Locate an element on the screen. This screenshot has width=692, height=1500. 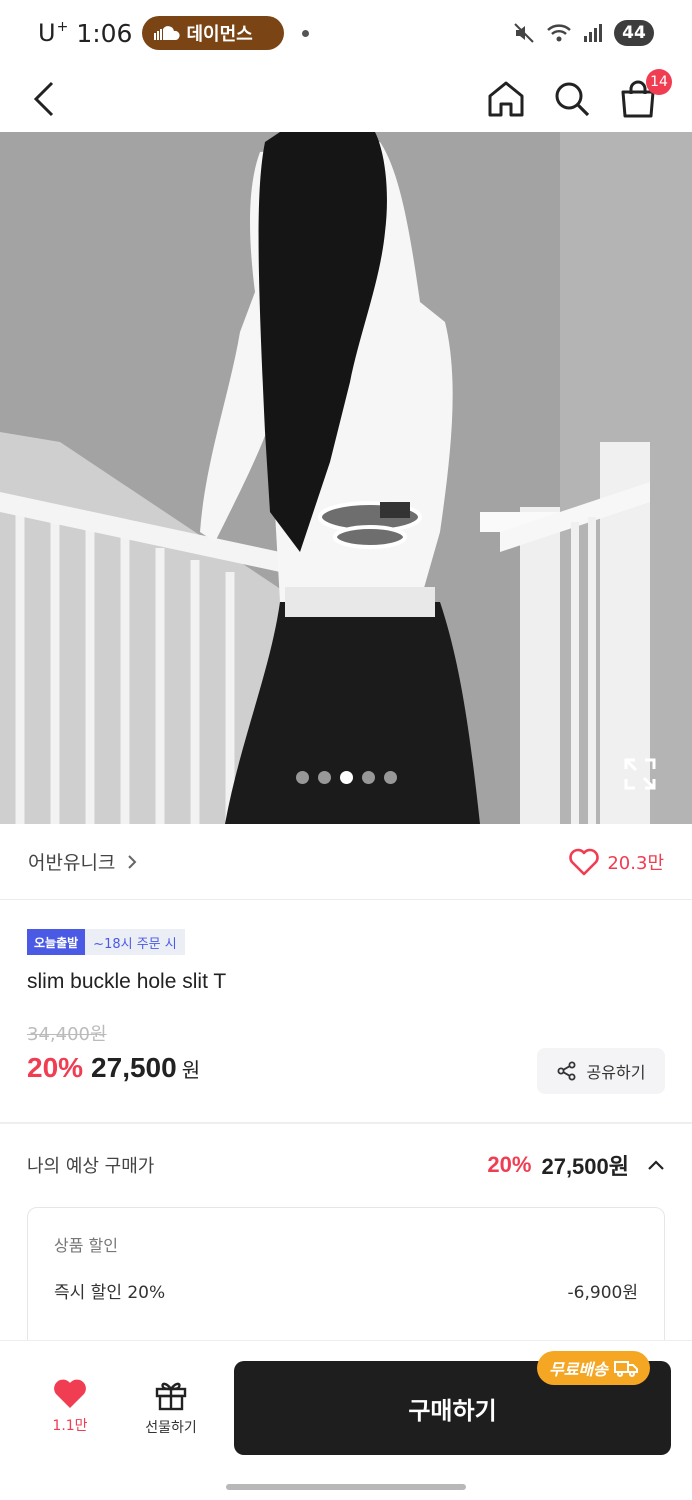
top-nav: 14 is located at coordinates (346, 99).